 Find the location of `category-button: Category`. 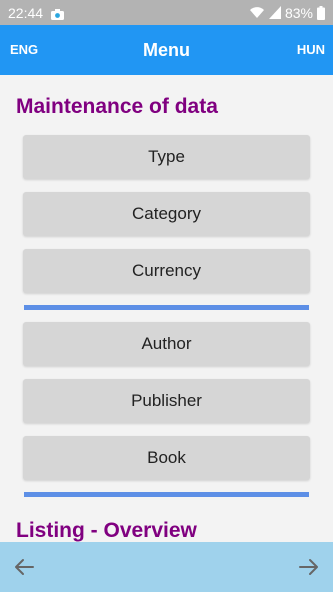

category-button: Category is located at coordinates (166, 214).